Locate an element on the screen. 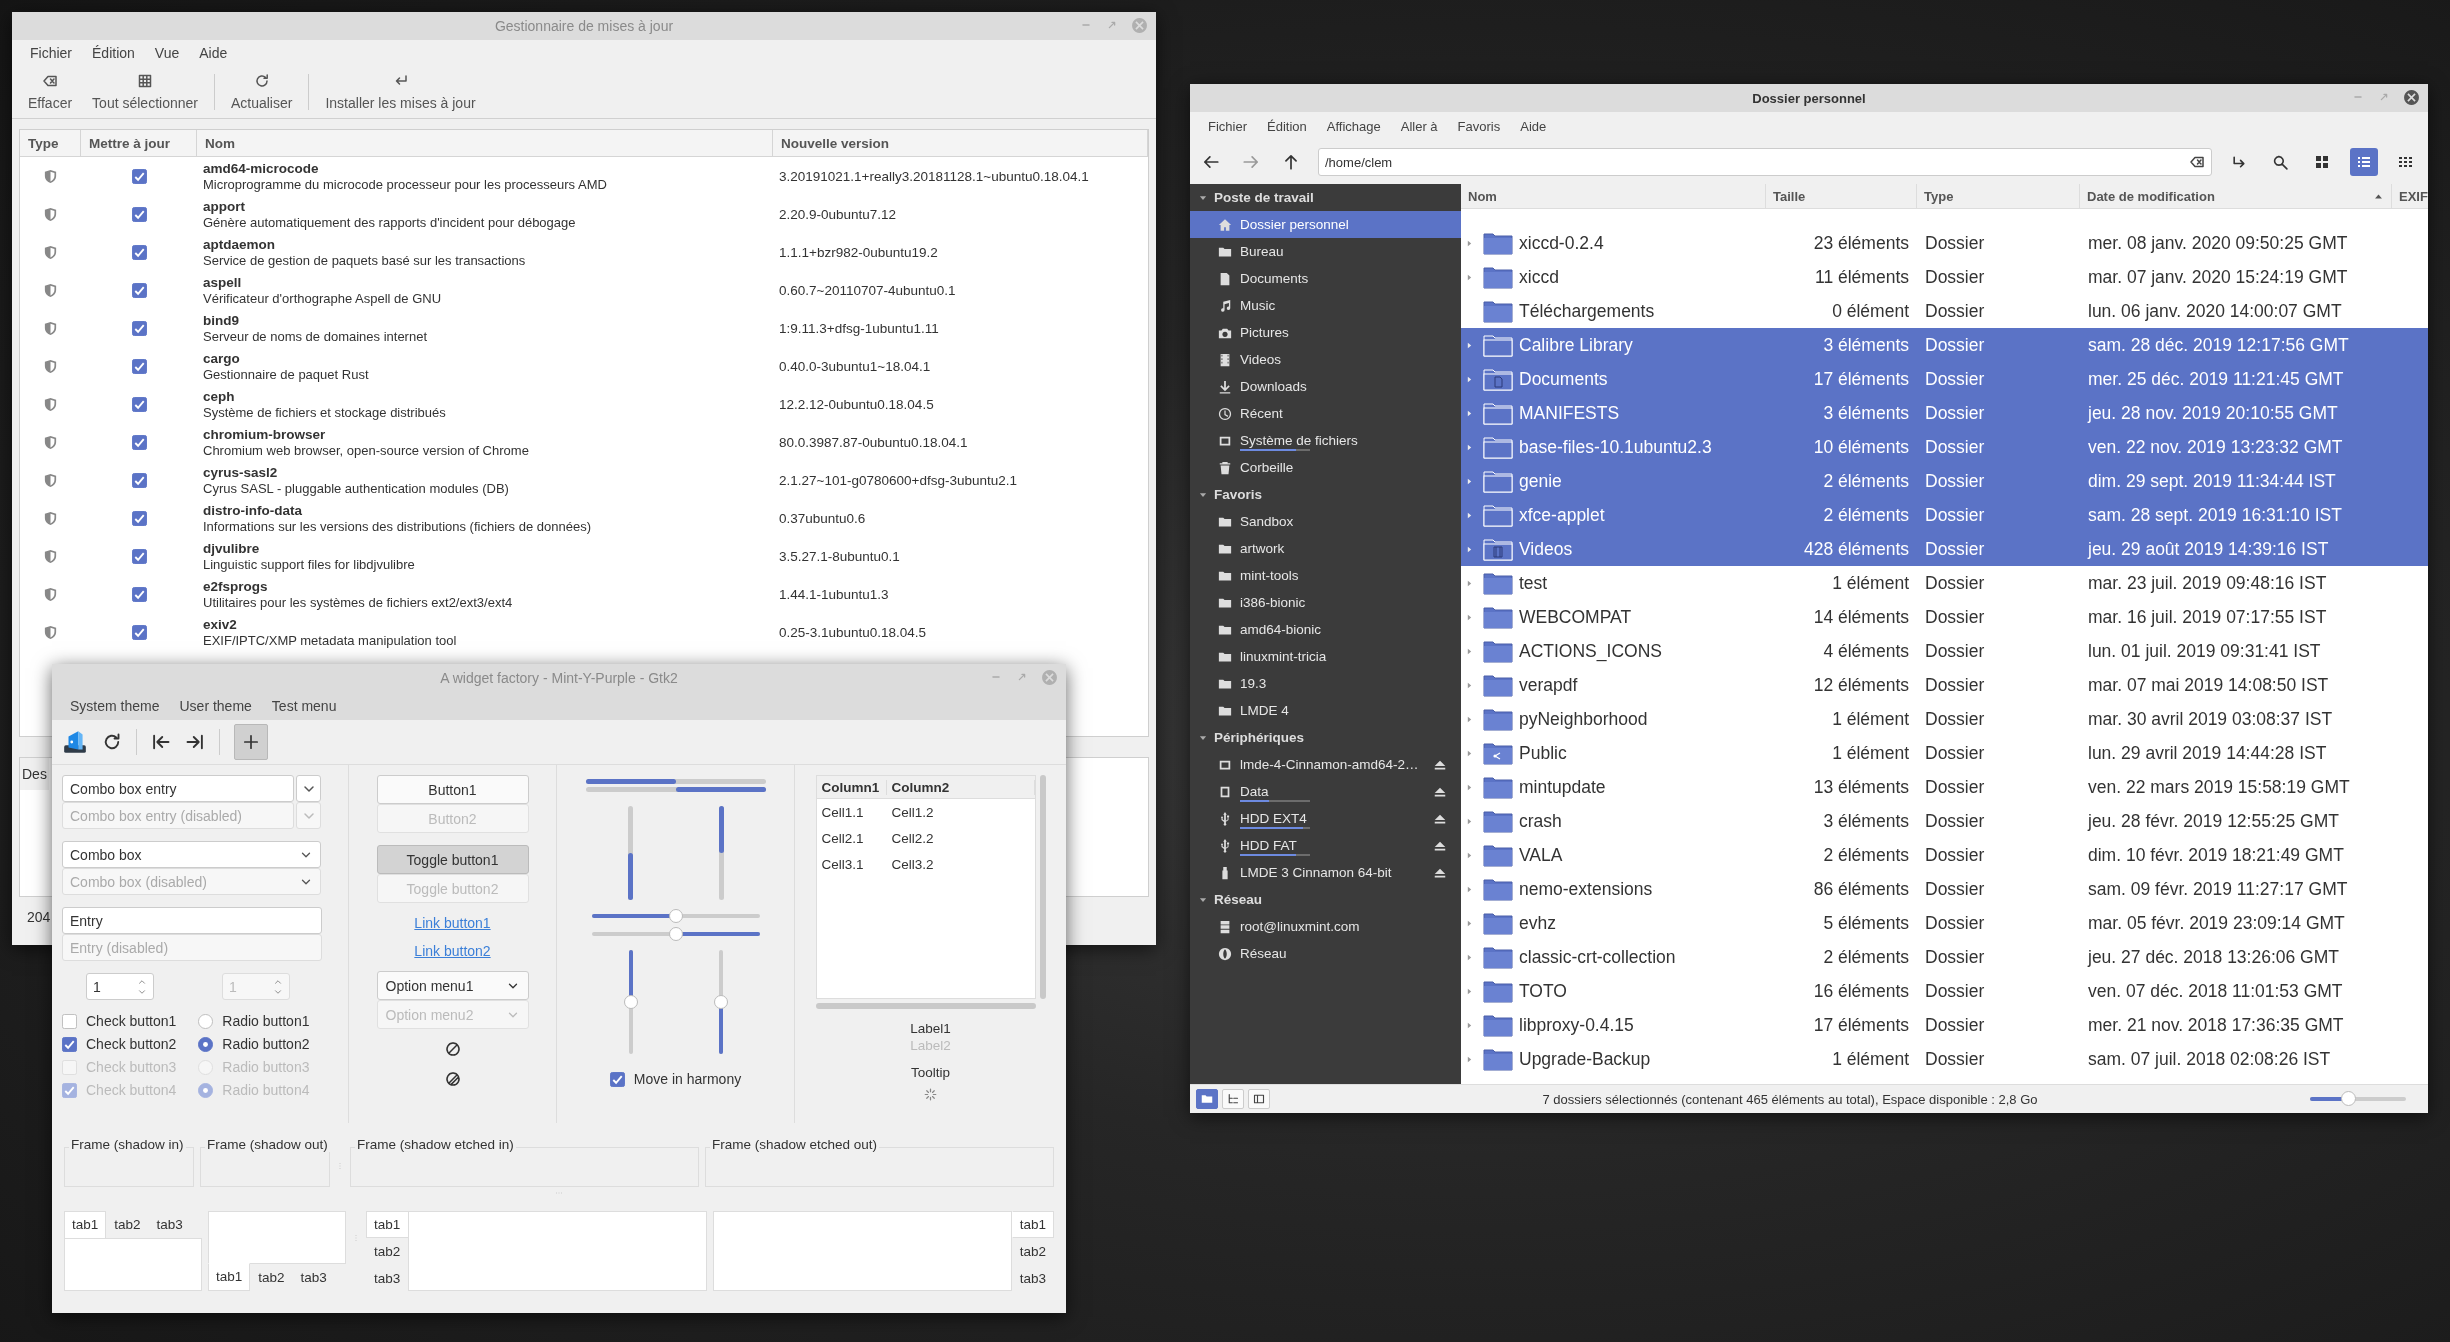 The image size is (2450, 1342). file-row: Téléchargements 0 élément Dossier lun. 06 janv. 2020 14:00:07 GMT is located at coordinates (1944, 311).